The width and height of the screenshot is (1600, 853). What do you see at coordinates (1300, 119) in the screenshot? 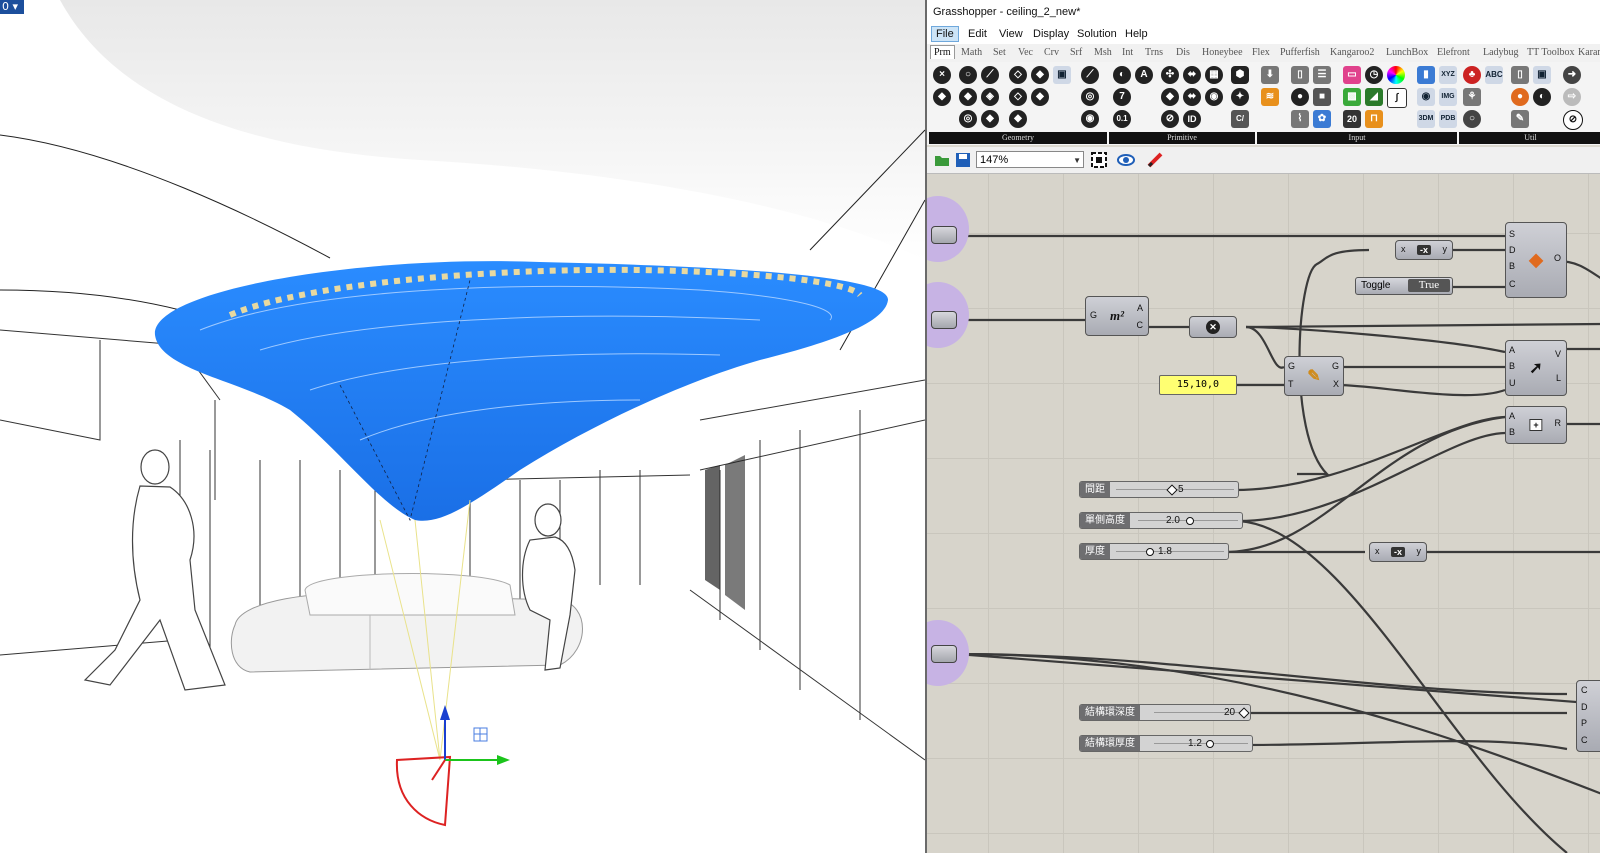
I see `control-knob-icon: ⌇` at bounding box center [1300, 119].